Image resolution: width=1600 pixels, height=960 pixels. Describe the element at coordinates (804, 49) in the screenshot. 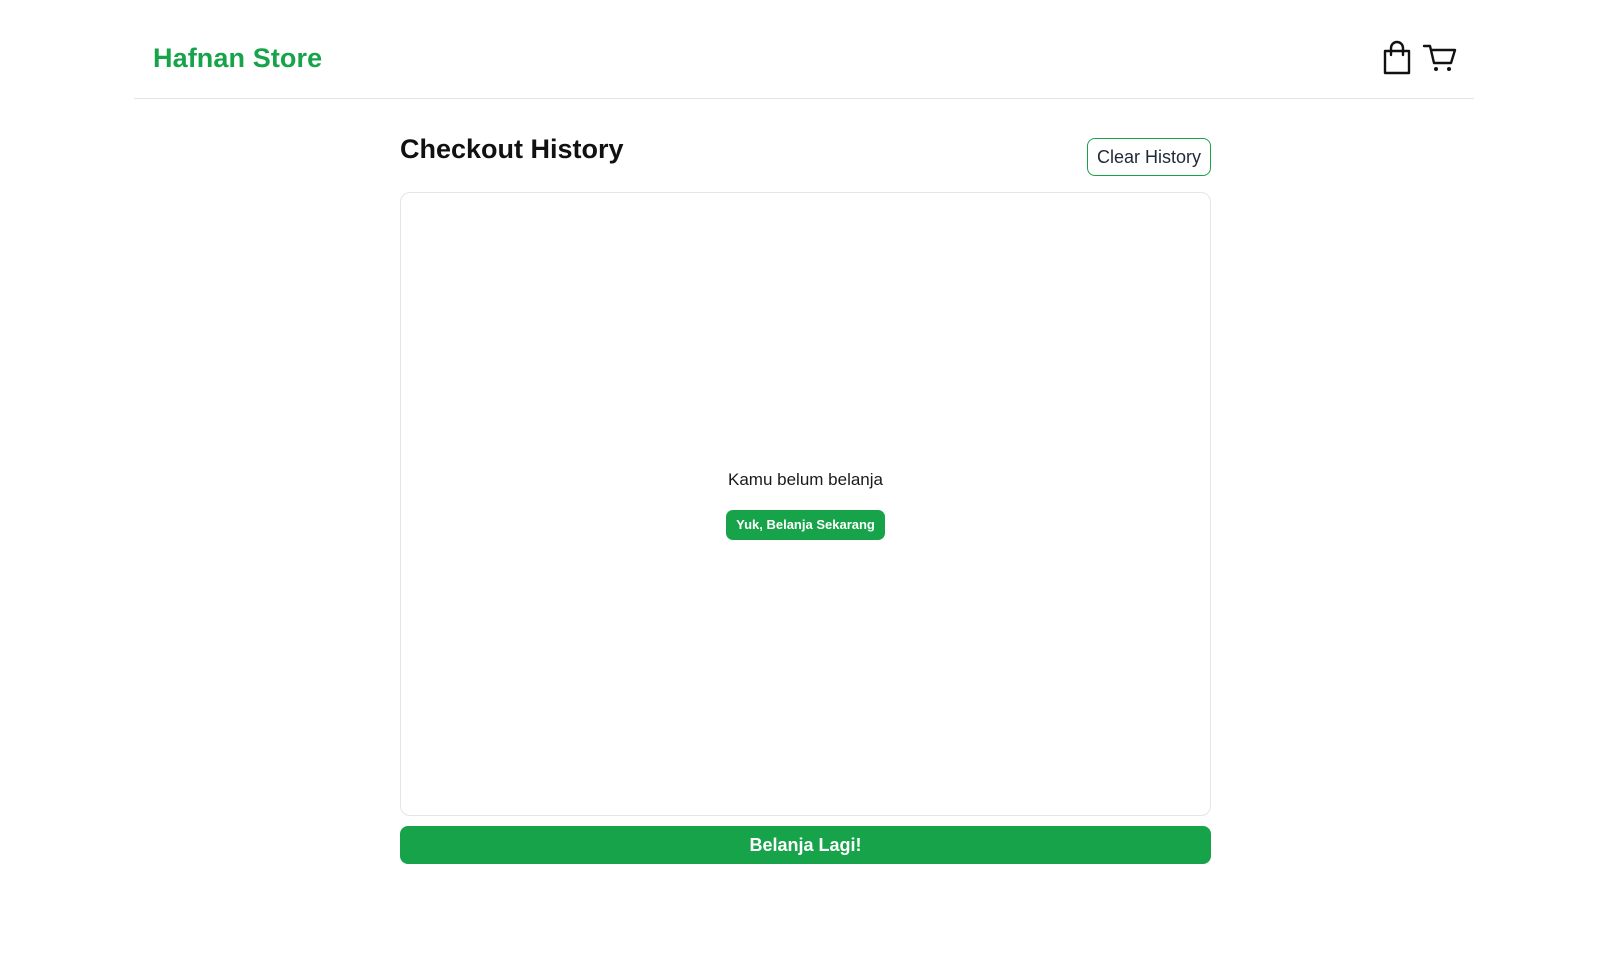

I see `navbar: Hafnan Store` at that location.